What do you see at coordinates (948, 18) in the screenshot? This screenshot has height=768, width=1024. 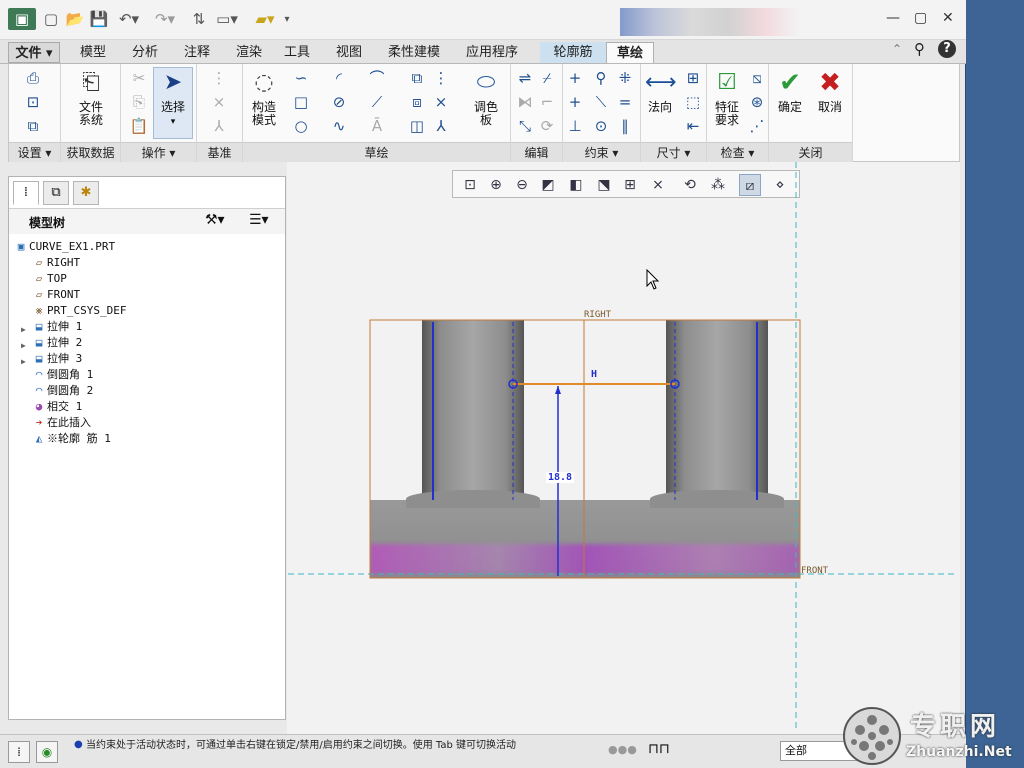 I see `close-icon: ✕` at bounding box center [948, 18].